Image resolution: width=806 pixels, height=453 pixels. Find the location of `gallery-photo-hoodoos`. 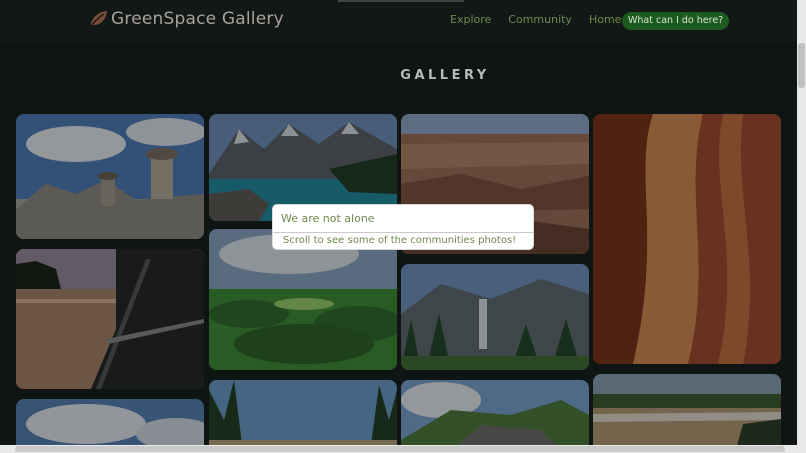

gallery-photo-hoodoos is located at coordinates (110, 176).